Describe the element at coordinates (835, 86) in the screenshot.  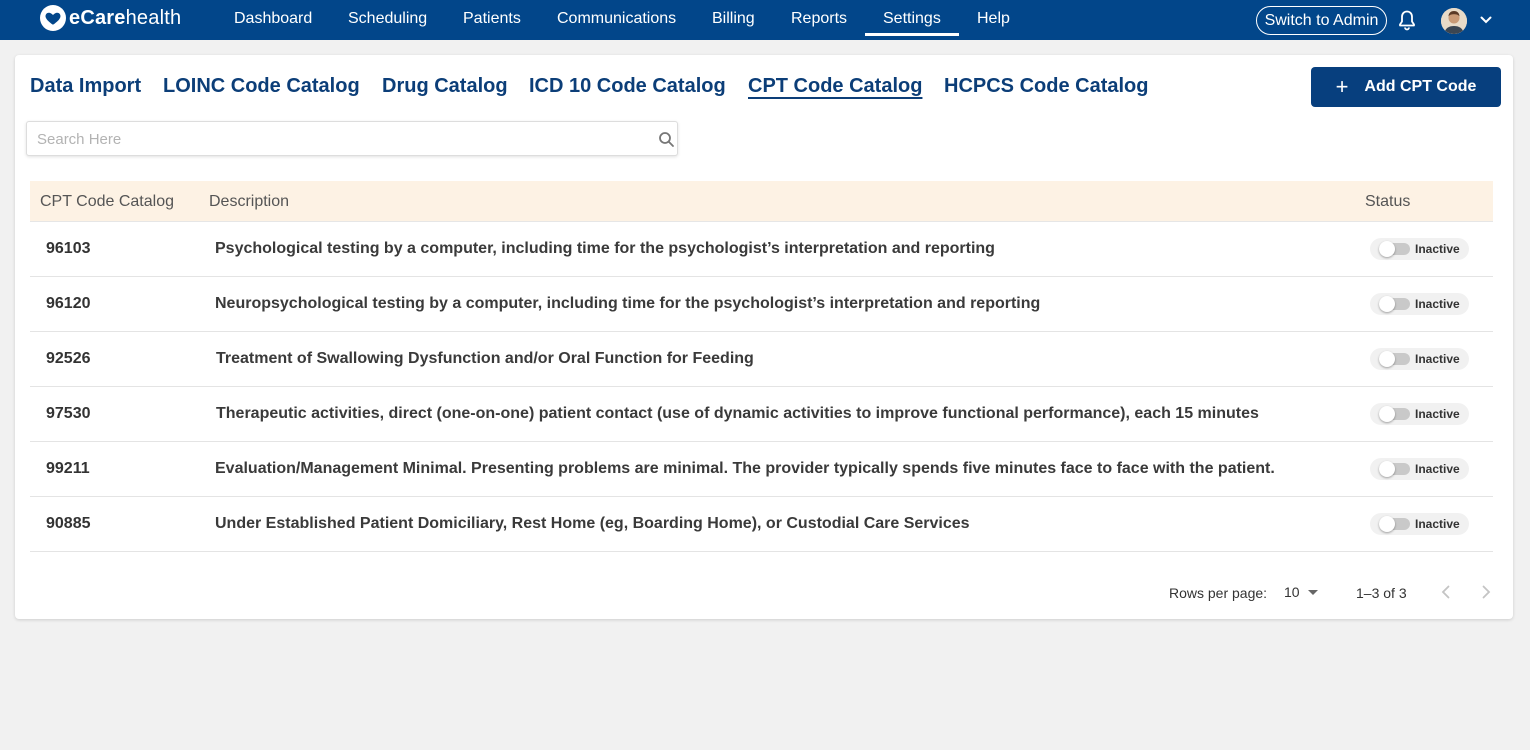
I see `tab-cpt-code-catalog: CPT Code Catalog` at that location.